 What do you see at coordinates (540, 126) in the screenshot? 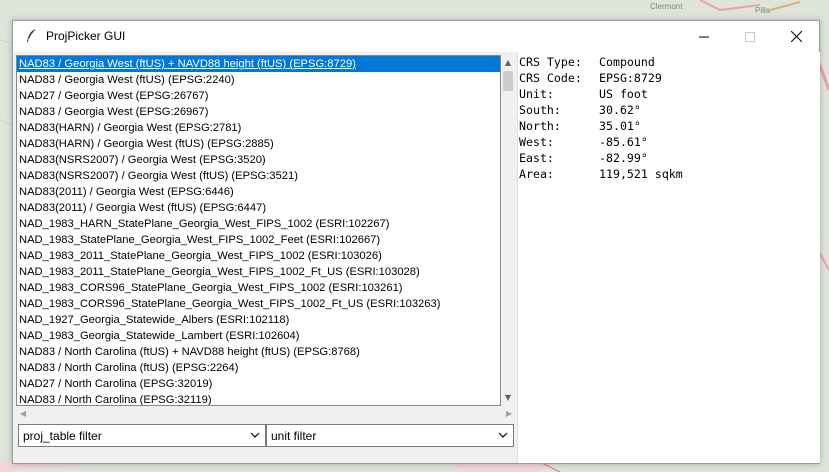
I see `crs-info-key: North:` at bounding box center [540, 126].